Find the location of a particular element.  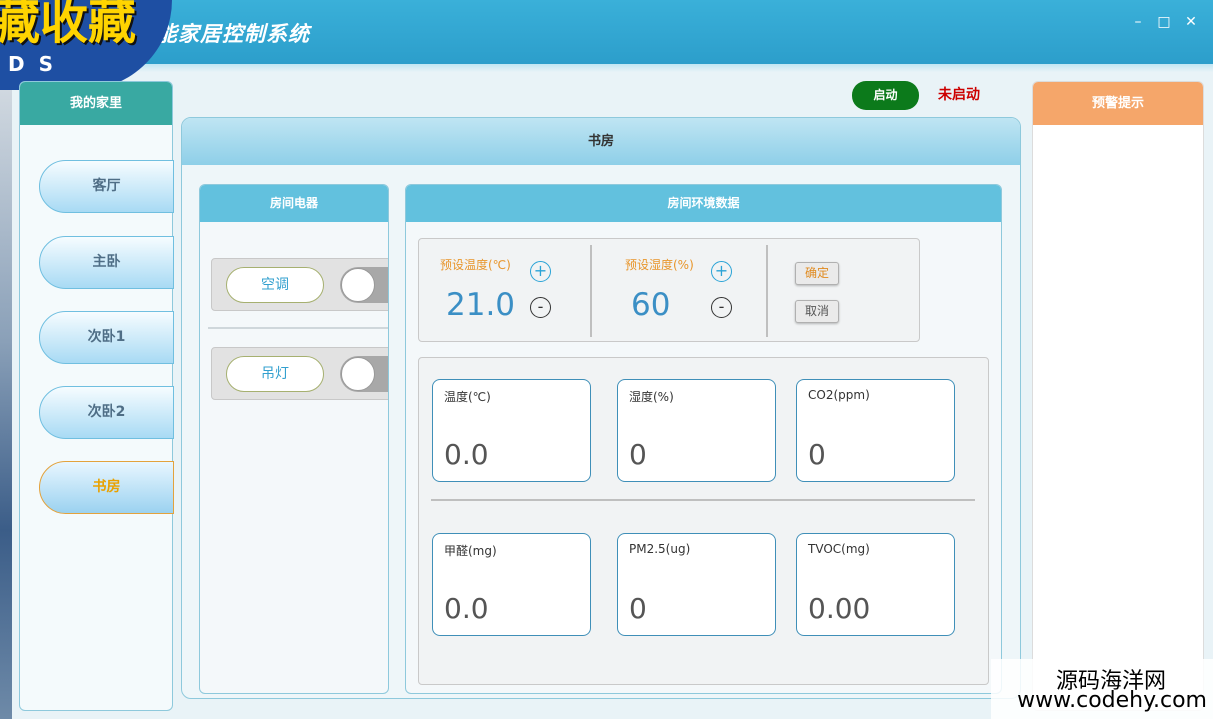

device-row-ceiling-light: 吊灯 is located at coordinates (299, 373).